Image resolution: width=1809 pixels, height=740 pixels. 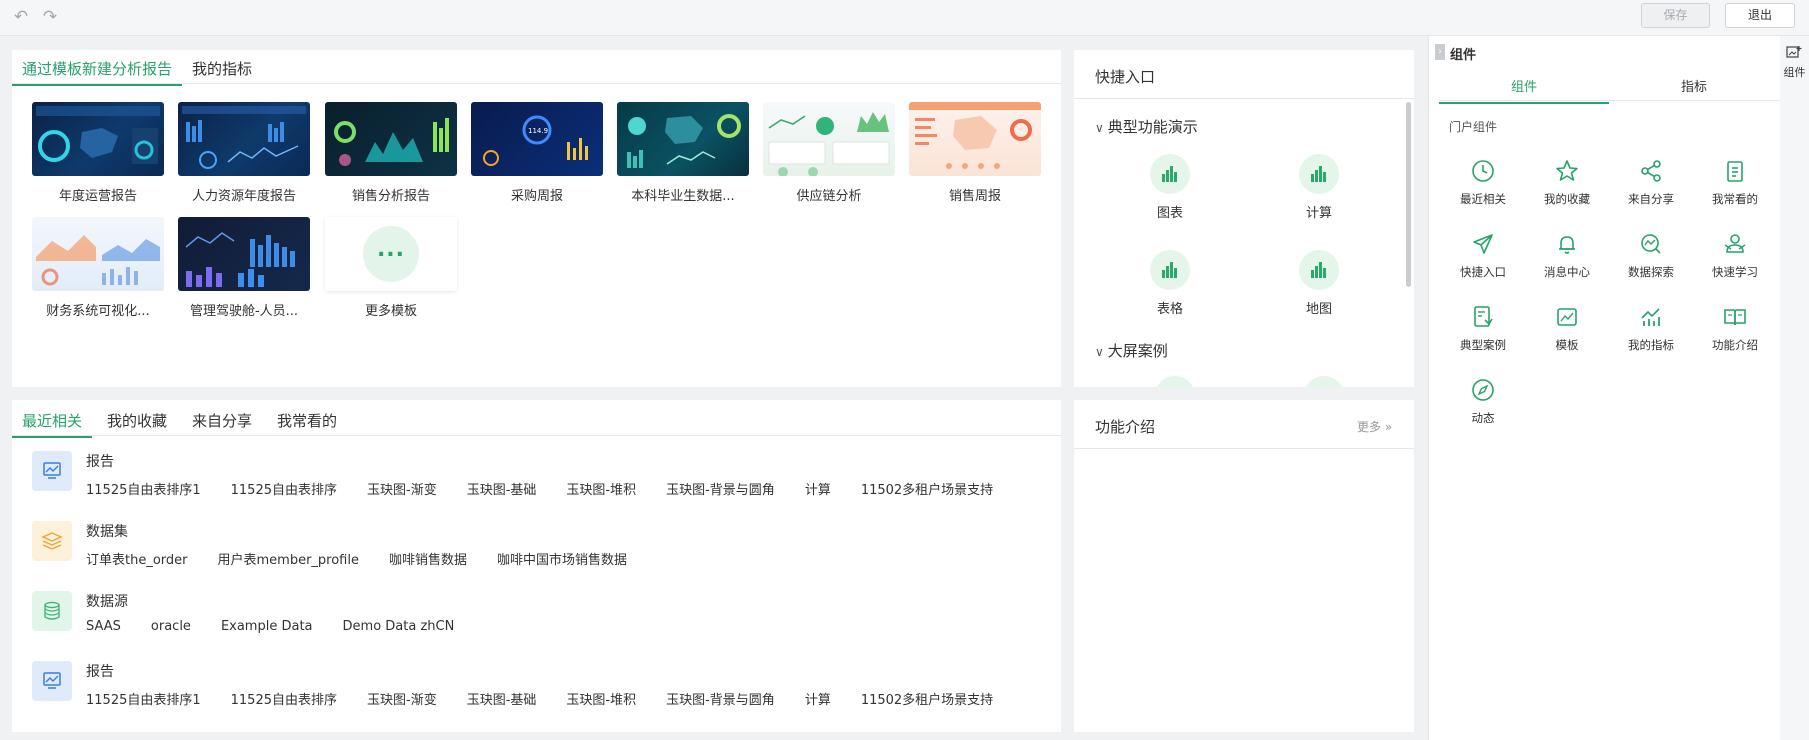 What do you see at coordinates (52, 424) in the screenshot?
I see `tab-recent: 最近相关` at bounding box center [52, 424].